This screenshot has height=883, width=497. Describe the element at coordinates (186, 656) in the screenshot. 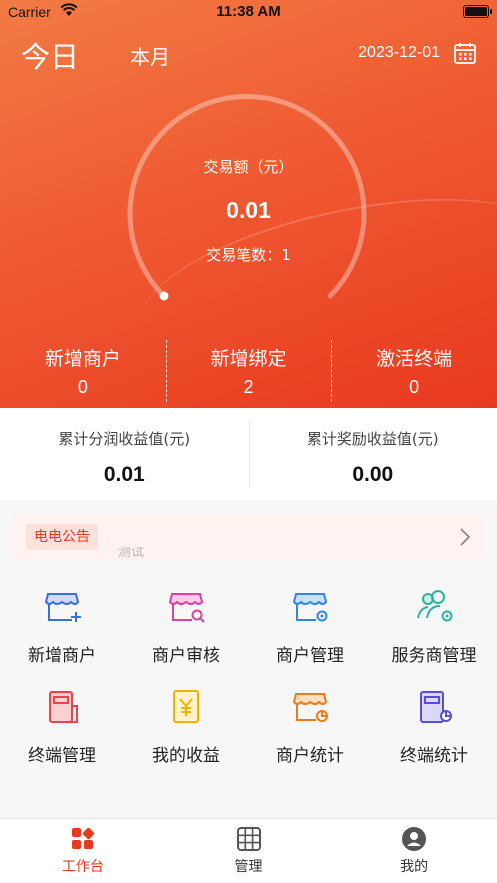

I see `menu-label: 商户审核` at that location.